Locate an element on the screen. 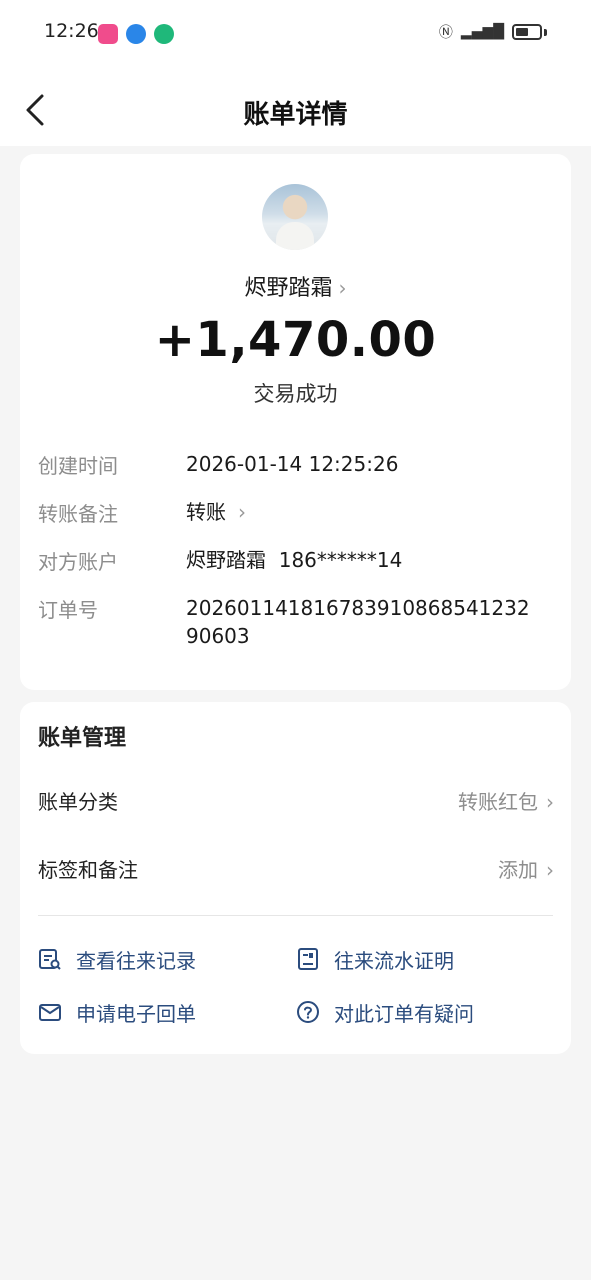 This screenshot has width=591, height=1280. battery-tip is located at coordinates (545, 32).